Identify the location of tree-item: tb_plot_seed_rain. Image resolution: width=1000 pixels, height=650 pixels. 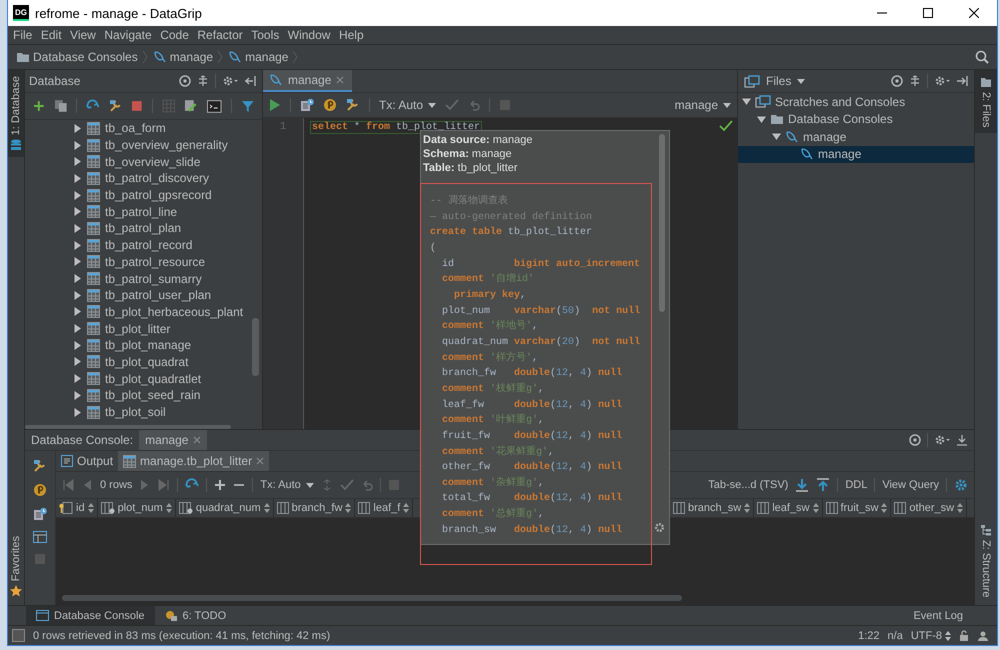
(152, 395).